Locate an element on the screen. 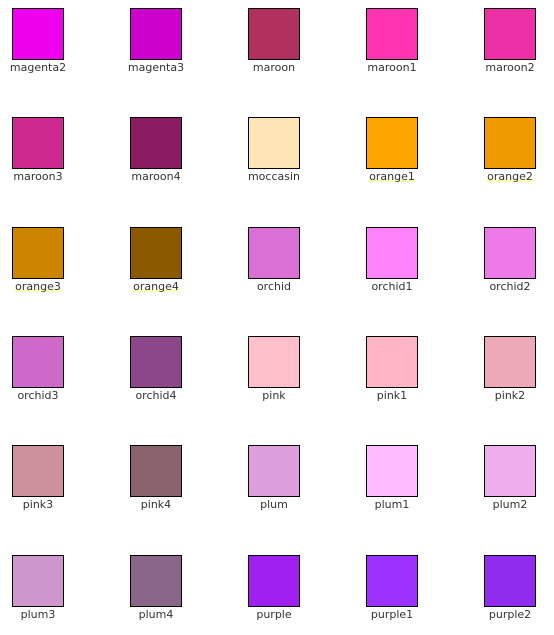 The width and height of the screenshot is (554, 635). swatch-label: pink is located at coordinates (274, 396).